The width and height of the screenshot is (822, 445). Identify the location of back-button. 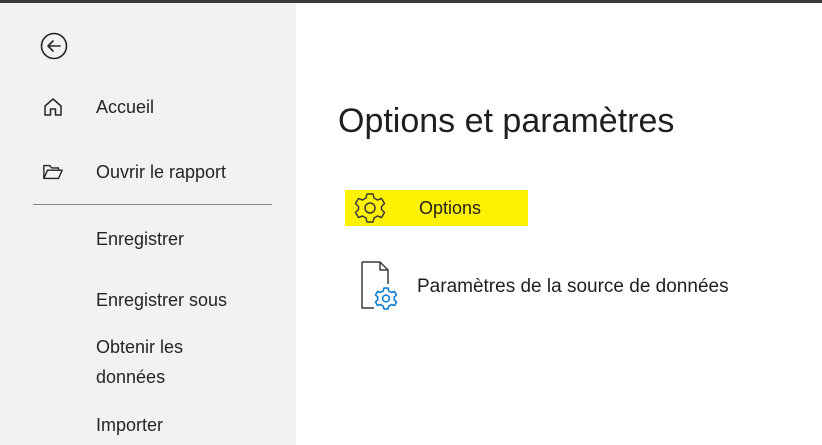
(54, 46).